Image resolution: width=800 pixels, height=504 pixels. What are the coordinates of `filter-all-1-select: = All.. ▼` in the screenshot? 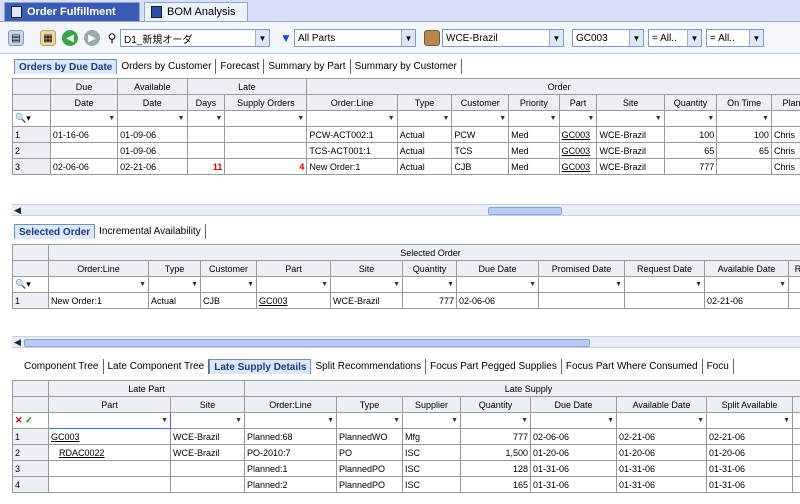 It's located at (675, 38).